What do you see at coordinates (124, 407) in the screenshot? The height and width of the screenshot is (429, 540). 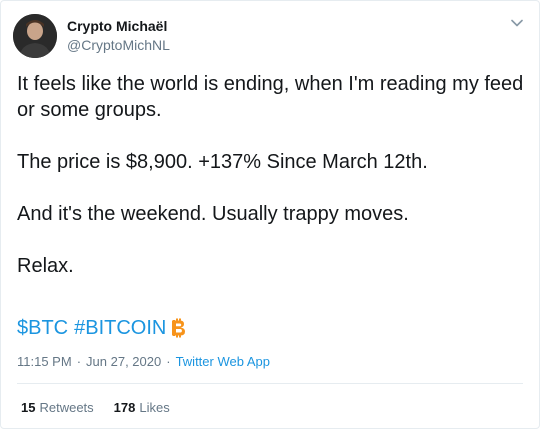 I see `likes-count: 178` at bounding box center [124, 407].